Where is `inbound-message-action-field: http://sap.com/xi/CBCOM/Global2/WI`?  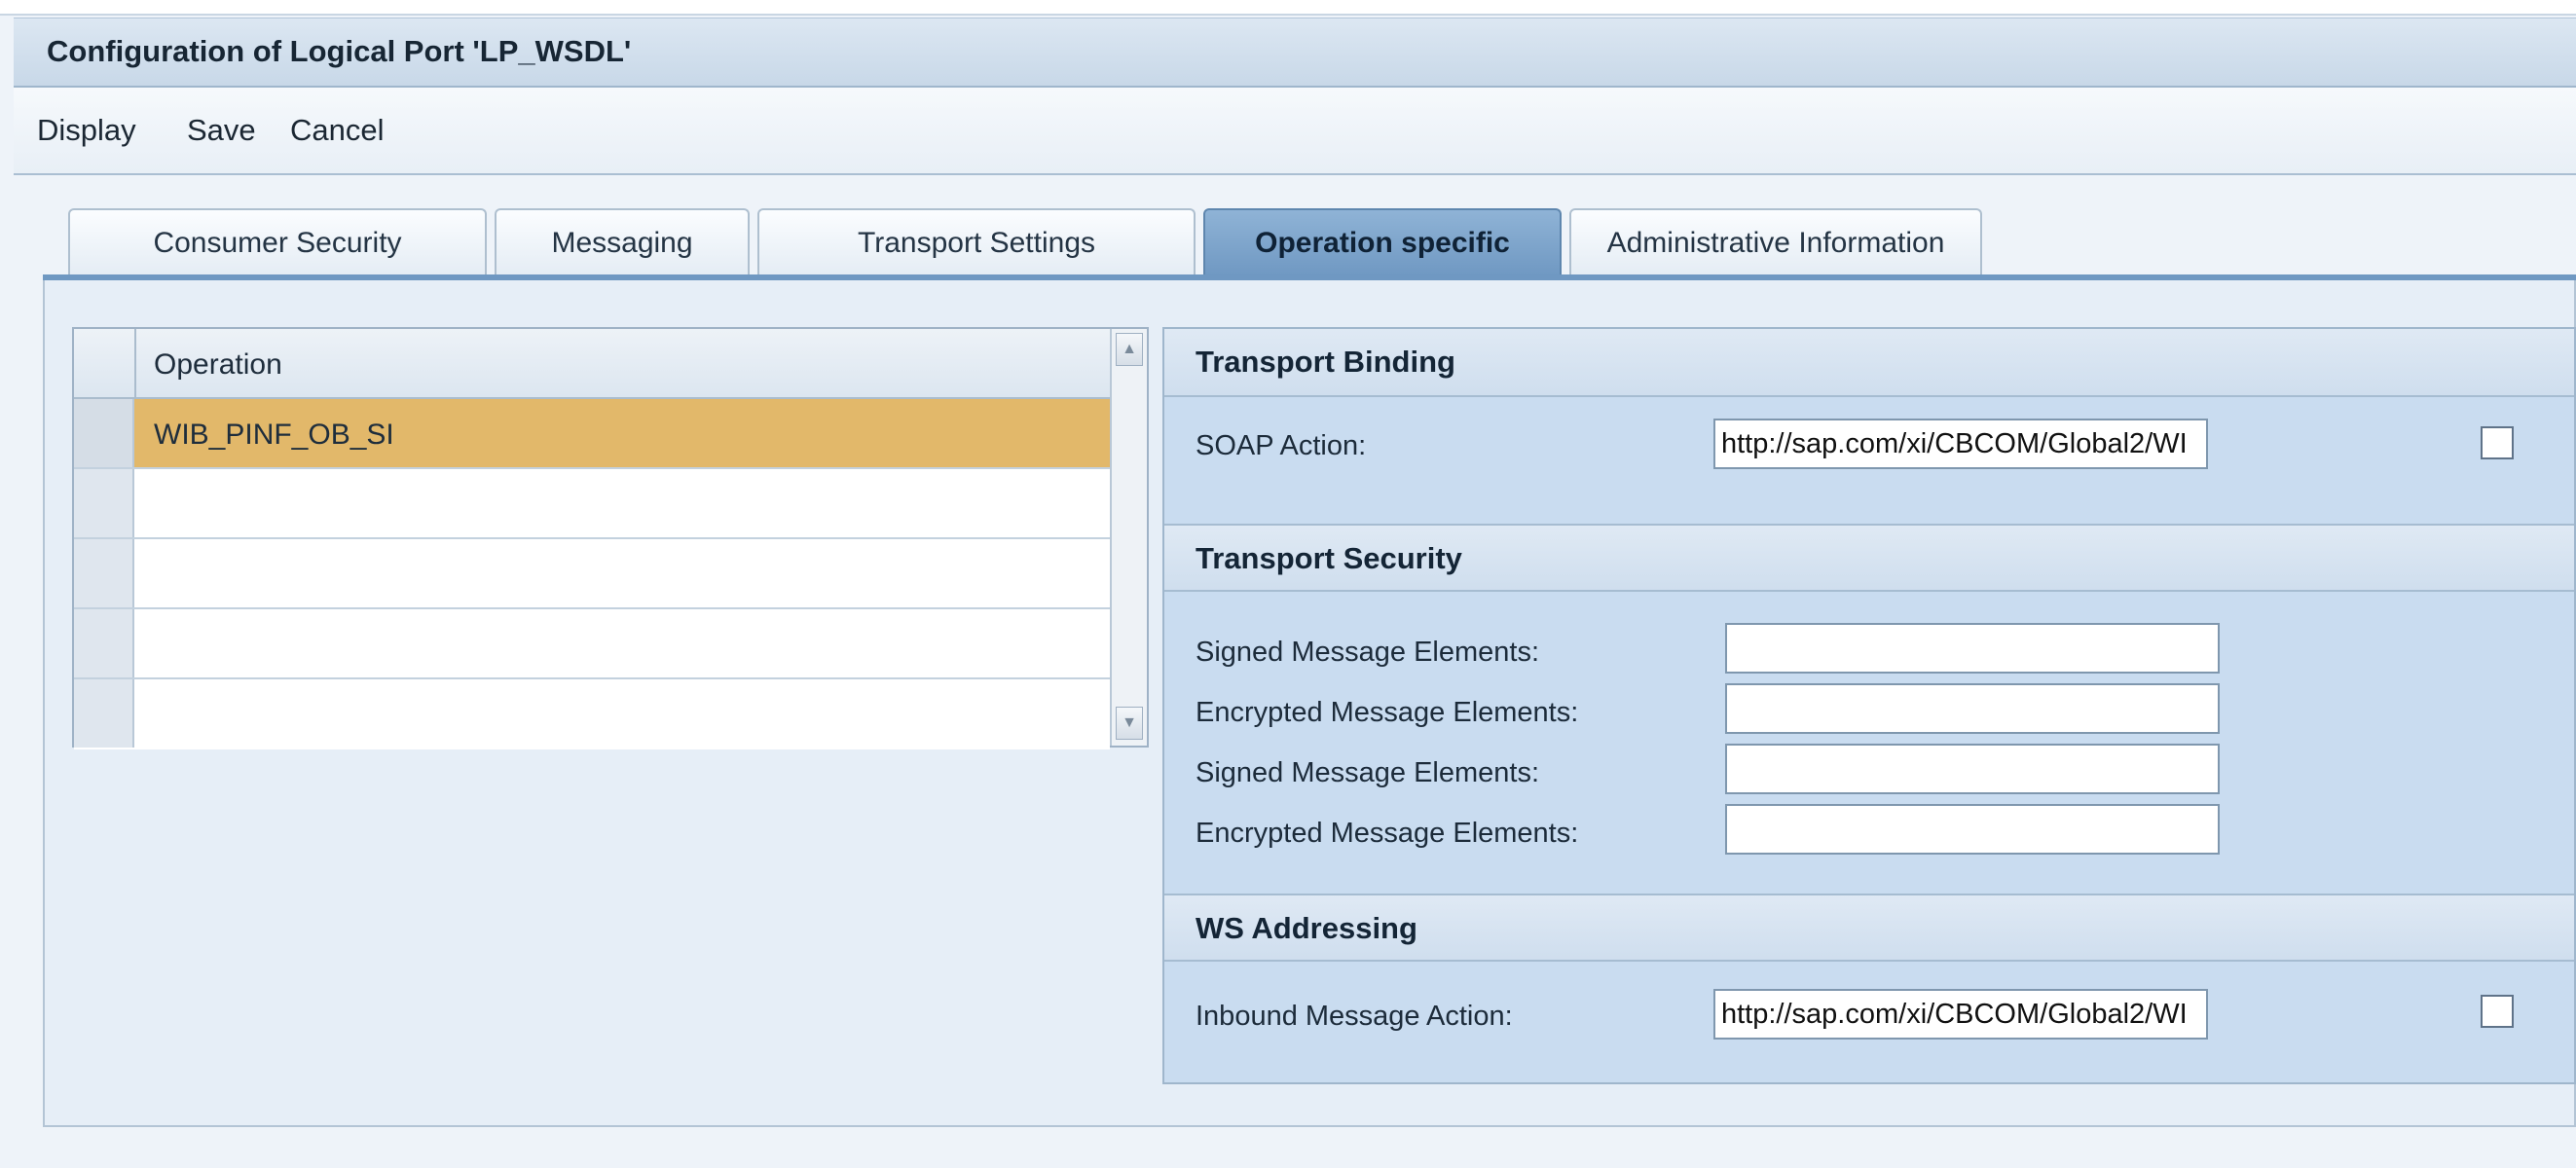 inbound-message-action-field: http://sap.com/xi/CBCOM/Global2/WI is located at coordinates (1960, 1015).